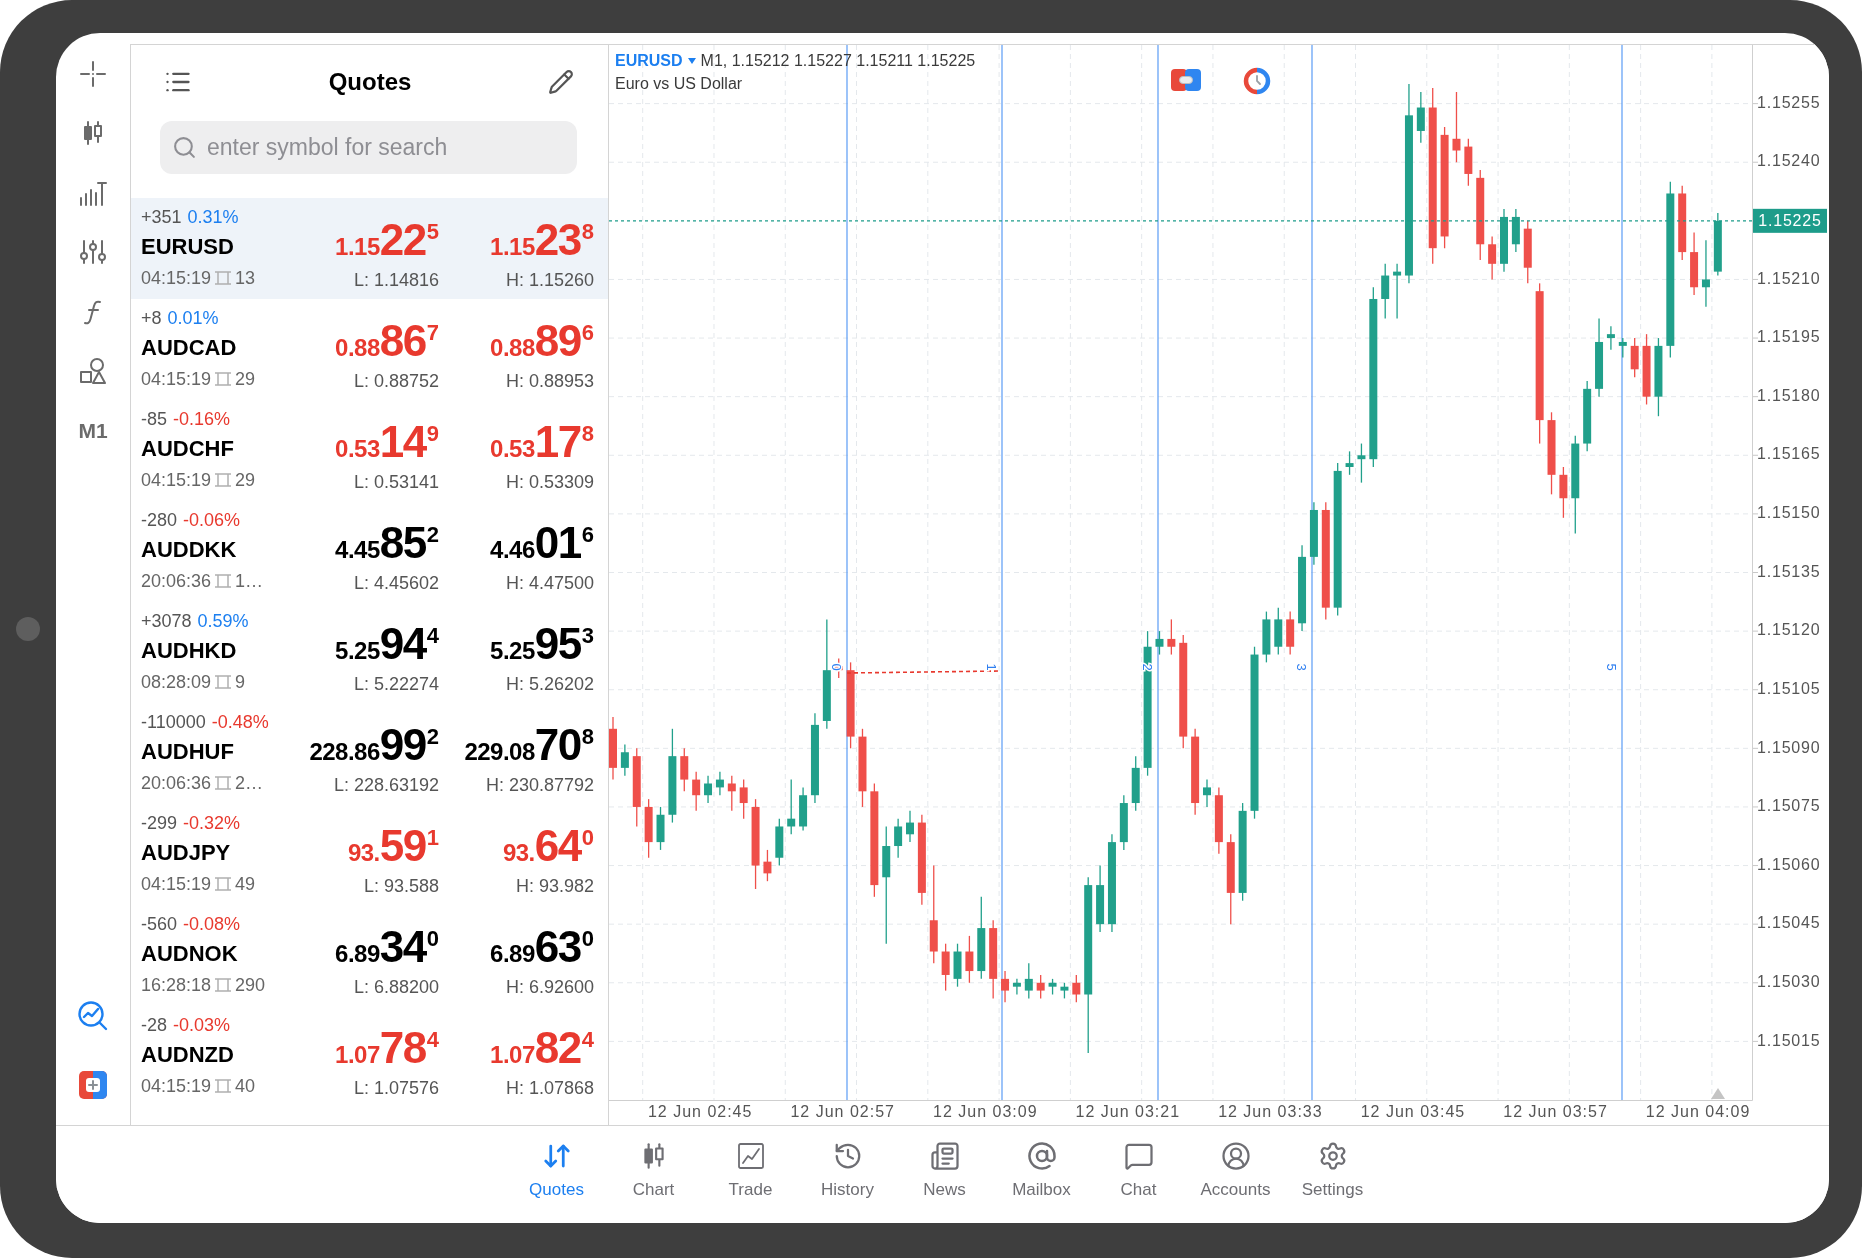  I want to click on line-chart-icon, so click(750, 1156).